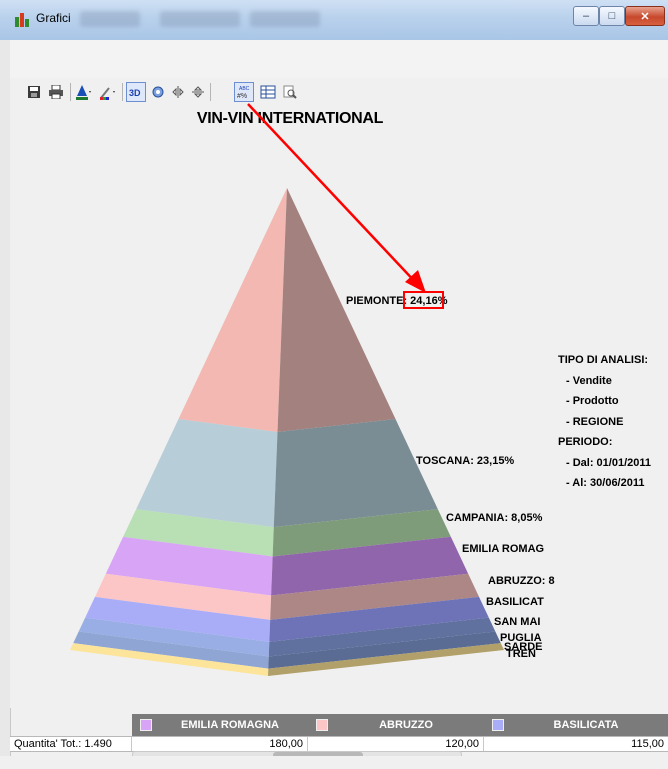 Image resolution: width=668 pixels, height=769 pixels. What do you see at coordinates (586, 725) in the screenshot?
I see `grid-column-label: BASILICATA` at bounding box center [586, 725].